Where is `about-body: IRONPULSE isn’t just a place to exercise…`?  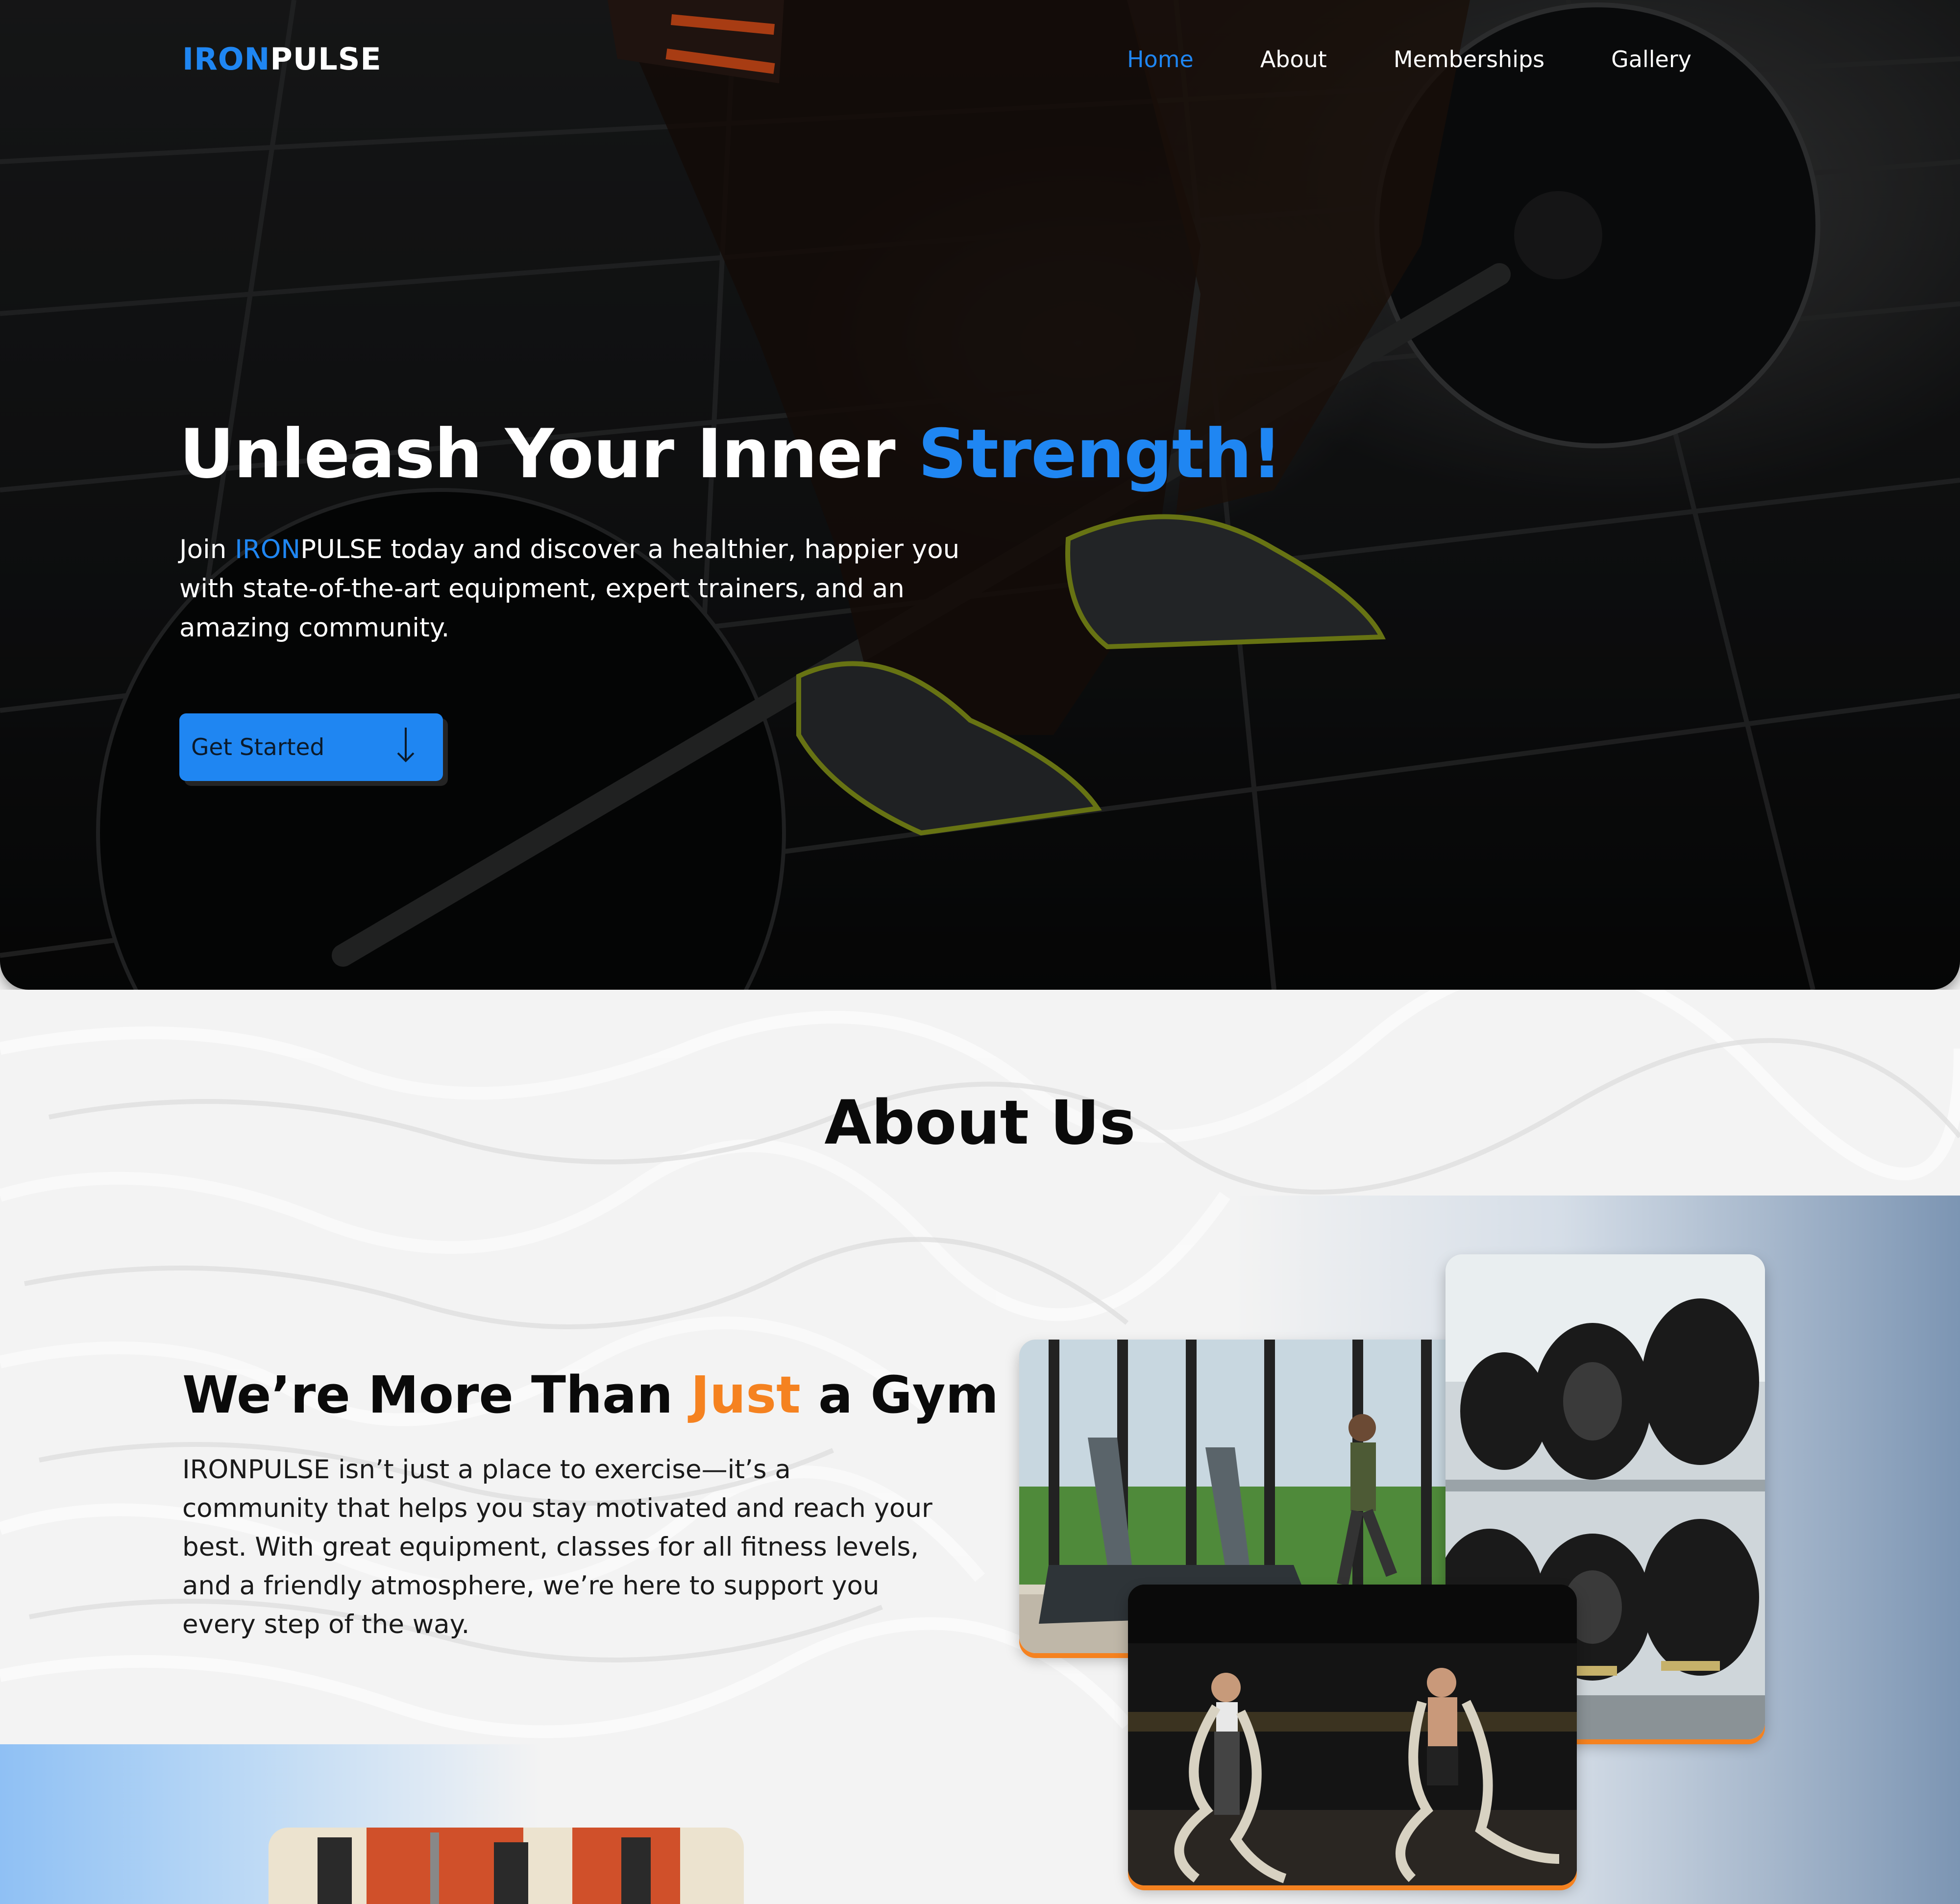 about-body: IRONPULSE isn’t just a place to exercise… is located at coordinates (557, 1547).